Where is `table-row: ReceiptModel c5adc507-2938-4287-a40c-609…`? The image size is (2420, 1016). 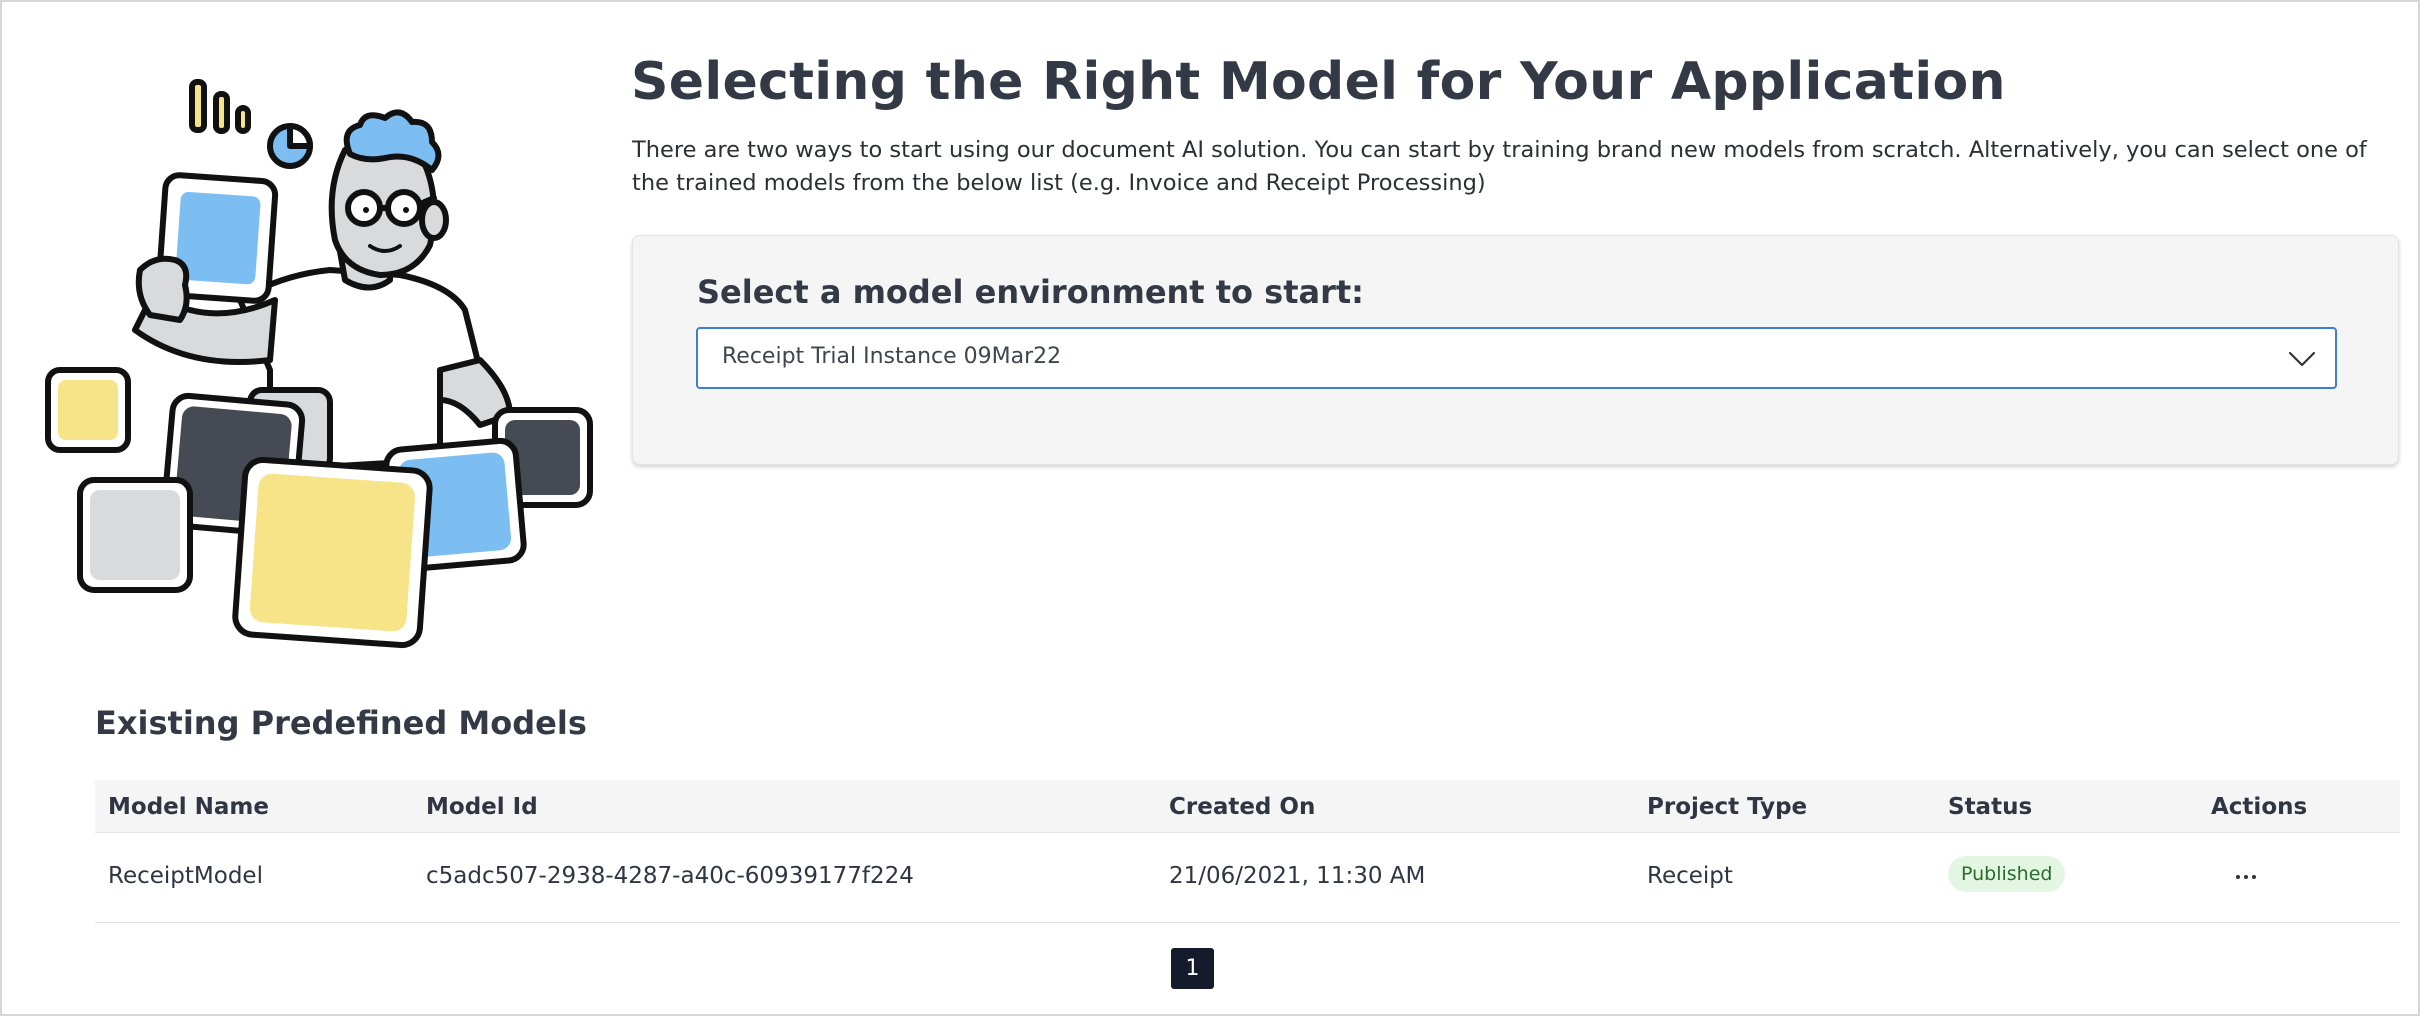 table-row: ReceiptModel c5adc507-2938-4287-a40c-609… is located at coordinates (1247, 878).